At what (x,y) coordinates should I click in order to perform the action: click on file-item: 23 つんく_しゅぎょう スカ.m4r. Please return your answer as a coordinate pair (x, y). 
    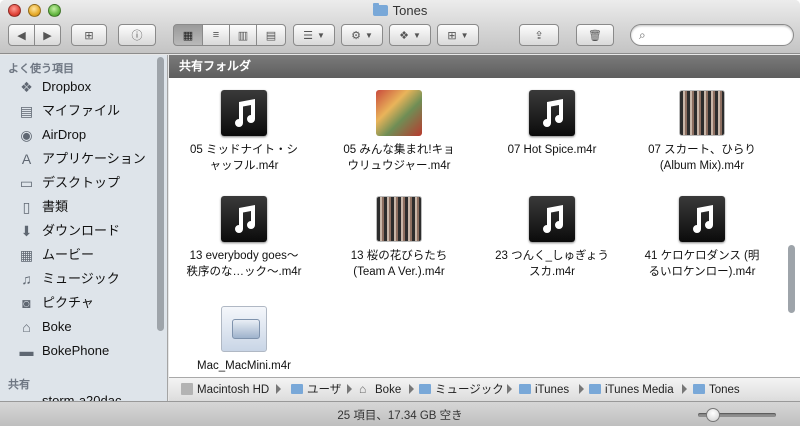
    Looking at the image, I should click on (552, 234).